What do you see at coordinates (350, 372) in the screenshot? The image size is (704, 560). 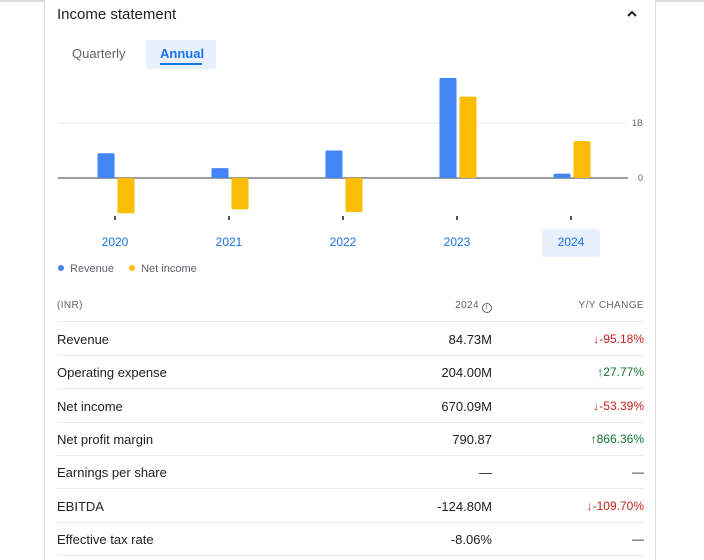 I see `table-row: Operating expense 204.00M ↑27.77%` at bounding box center [350, 372].